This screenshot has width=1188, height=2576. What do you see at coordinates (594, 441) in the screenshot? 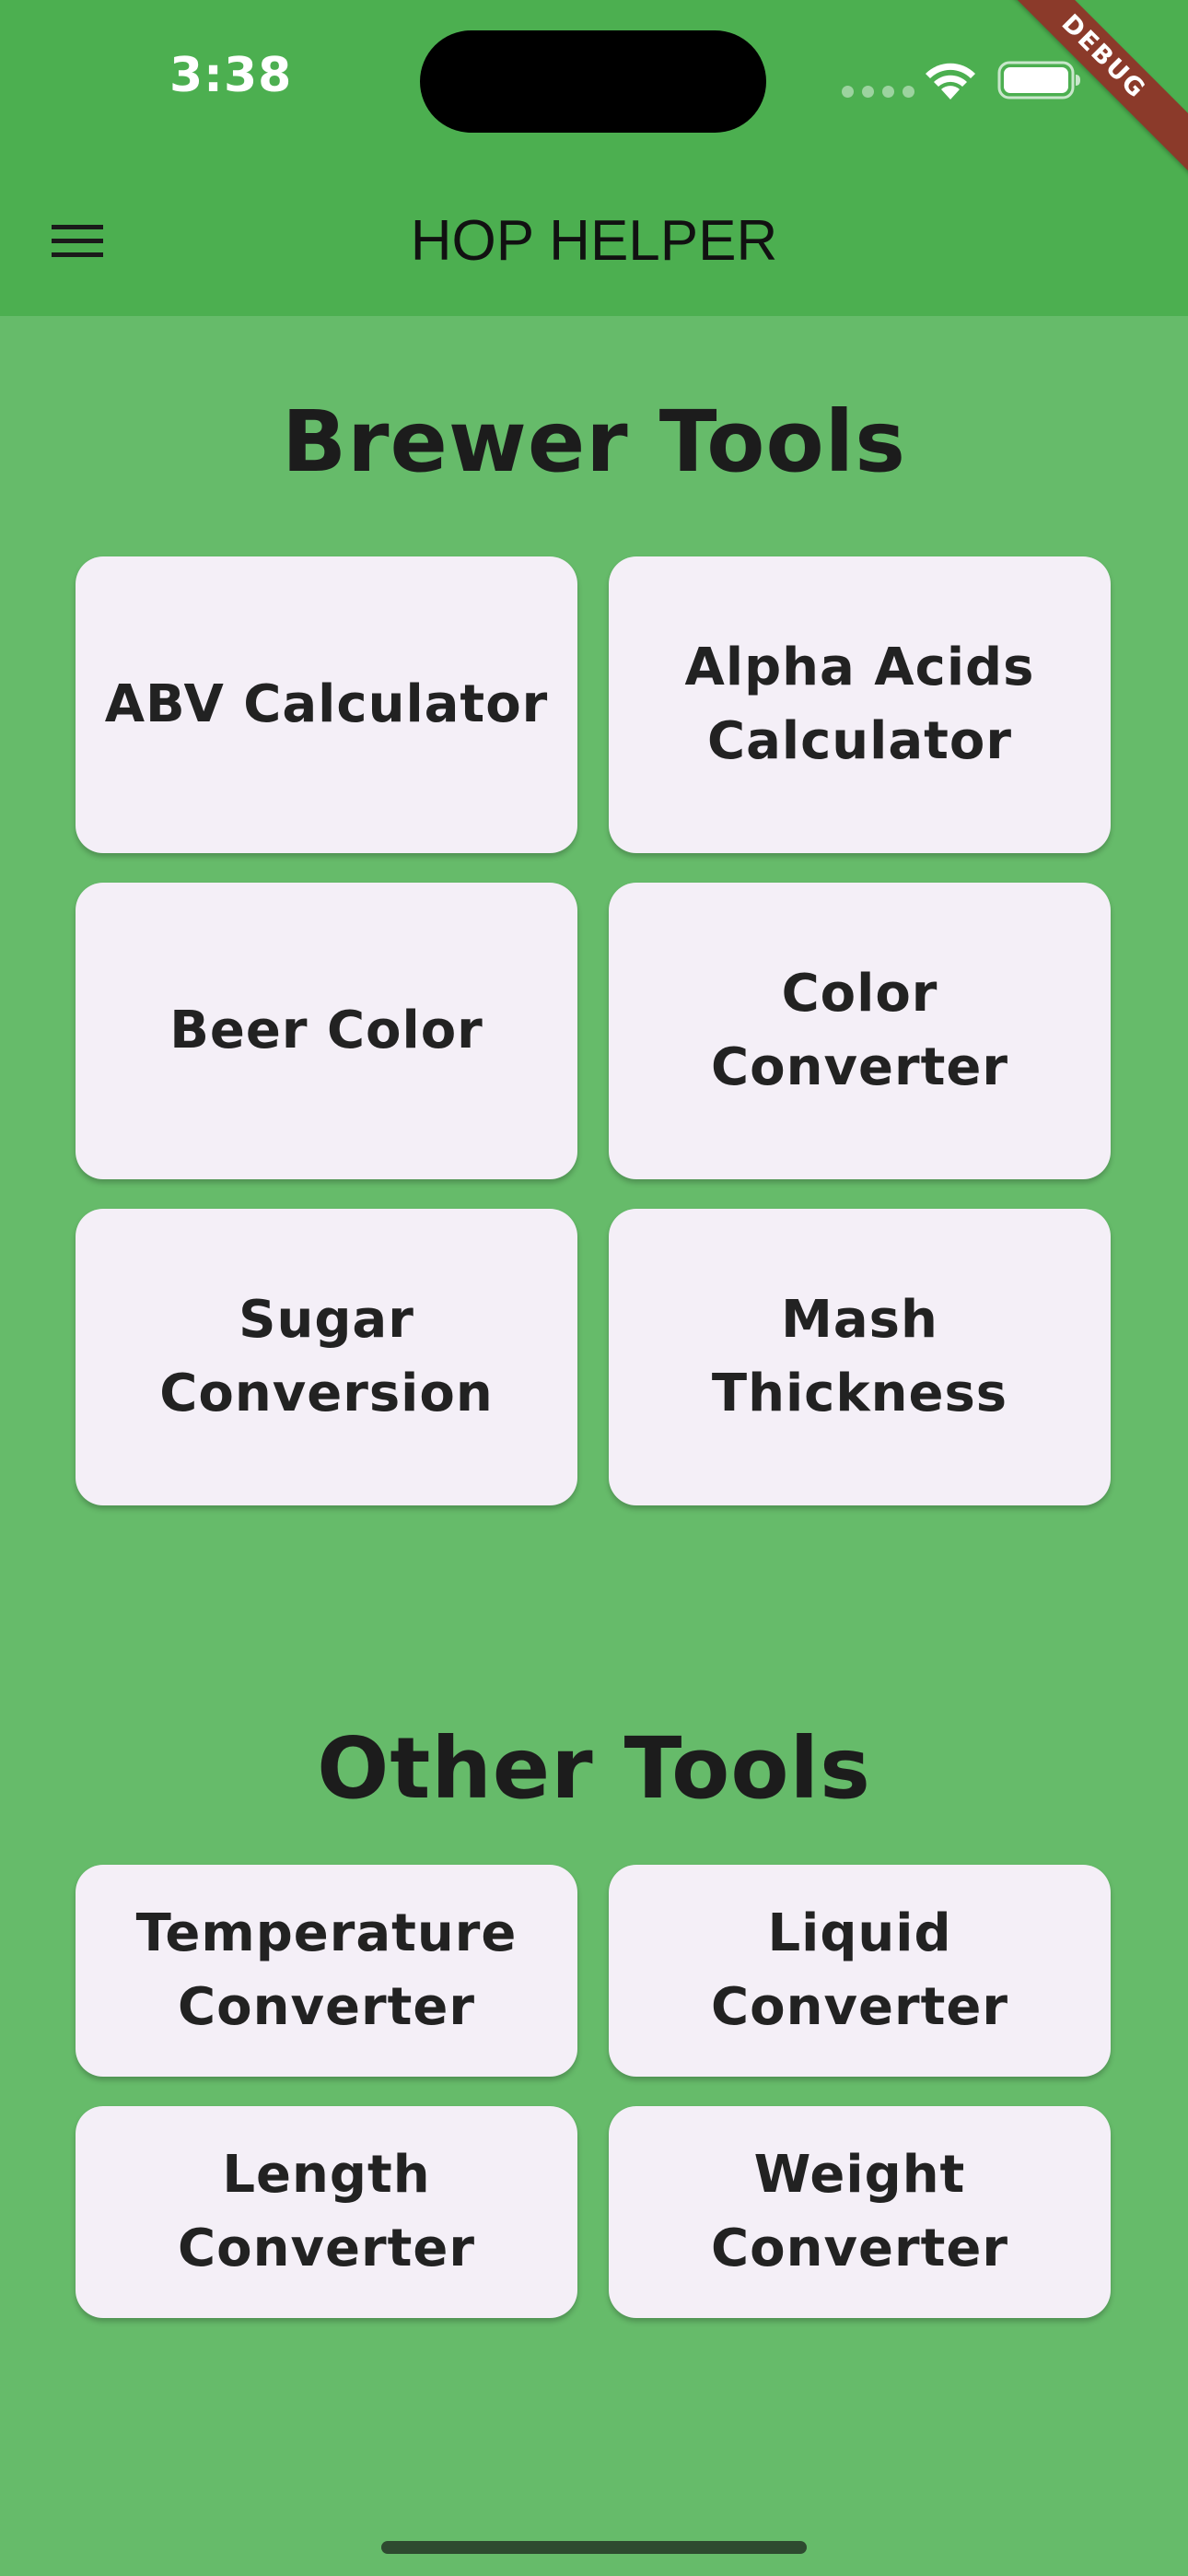
I see `brewer-tools-heading: Brewer Tools` at bounding box center [594, 441].